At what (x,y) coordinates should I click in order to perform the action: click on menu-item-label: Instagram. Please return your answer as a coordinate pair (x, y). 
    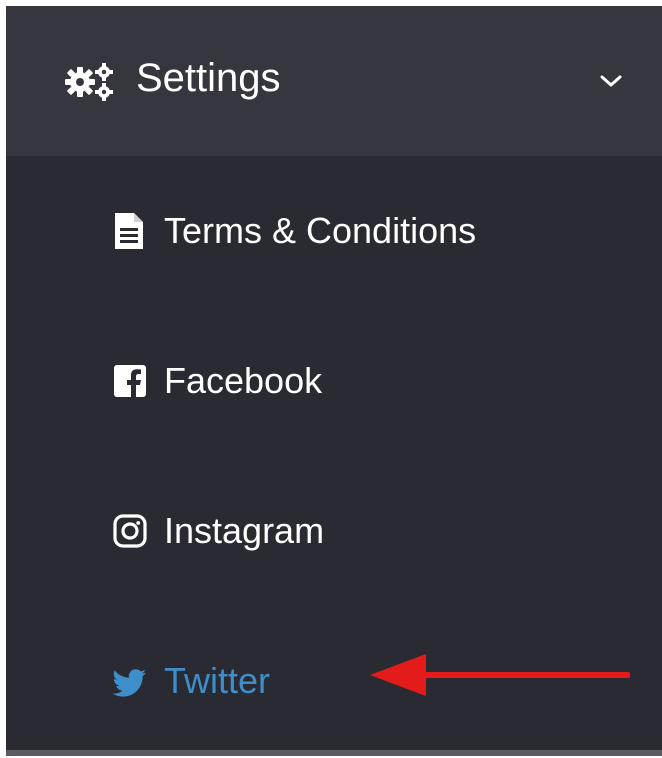
    Looking at the image, I should click on (244, 530).